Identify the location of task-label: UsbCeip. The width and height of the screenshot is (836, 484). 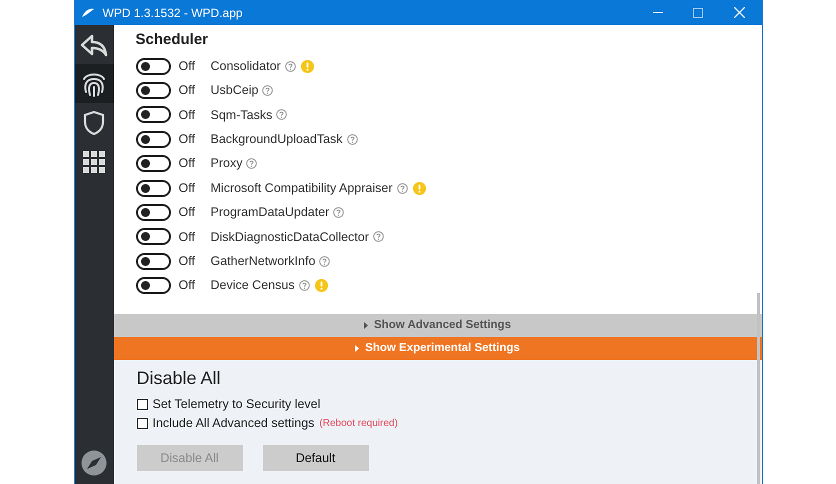
(234, 91).